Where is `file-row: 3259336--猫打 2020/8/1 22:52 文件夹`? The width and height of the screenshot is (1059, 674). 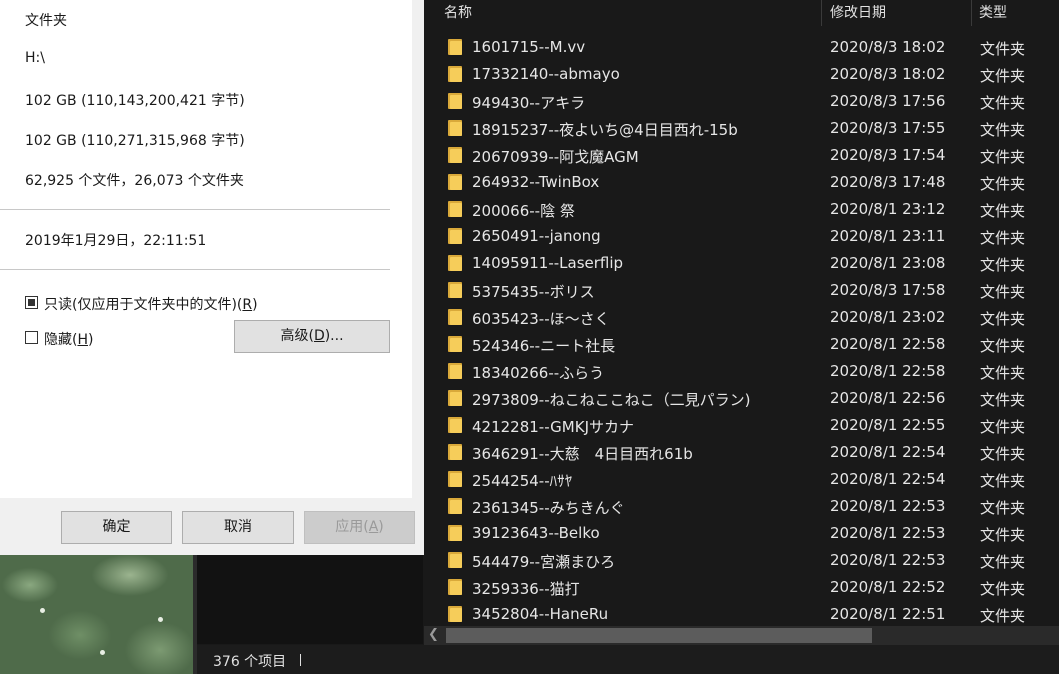
file-row: 3259336--猫打 2020/8/1 22:52 文件夹 is located at coordinates (741, 587).